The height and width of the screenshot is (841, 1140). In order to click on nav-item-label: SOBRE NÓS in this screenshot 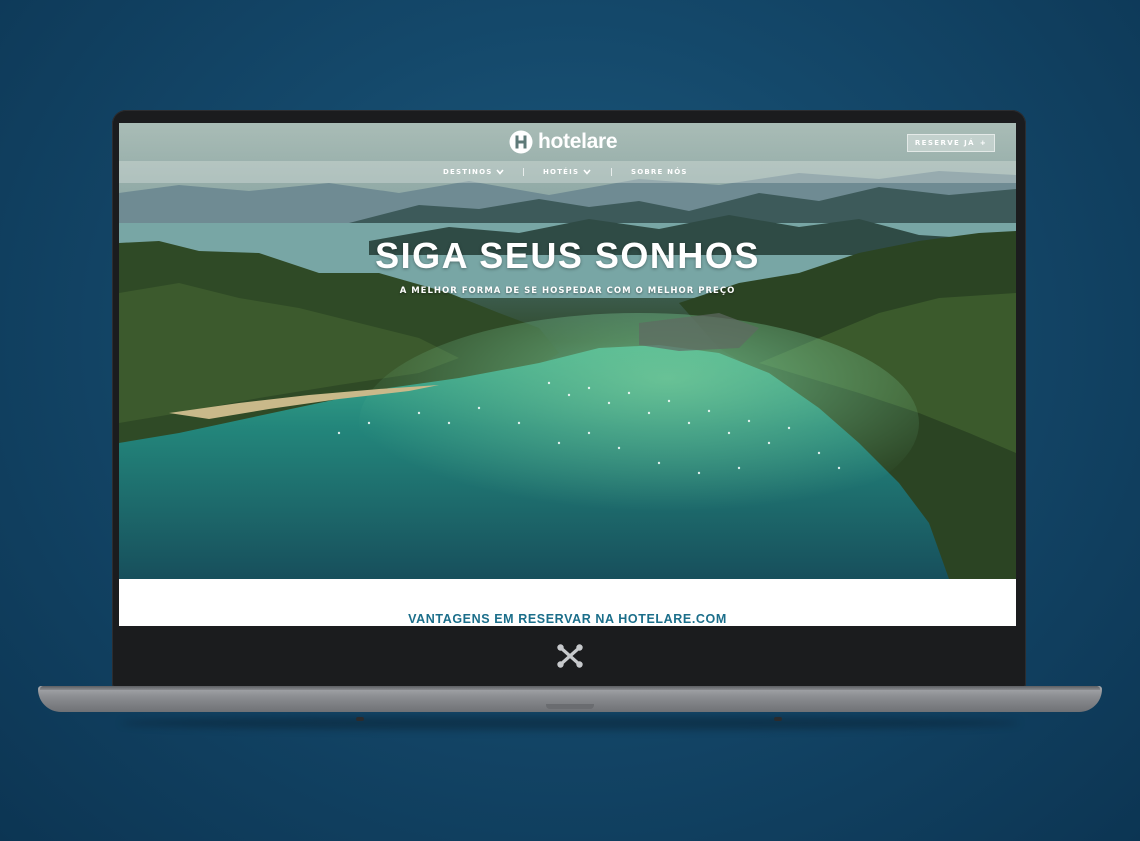, I will do `click(659, 172)`.